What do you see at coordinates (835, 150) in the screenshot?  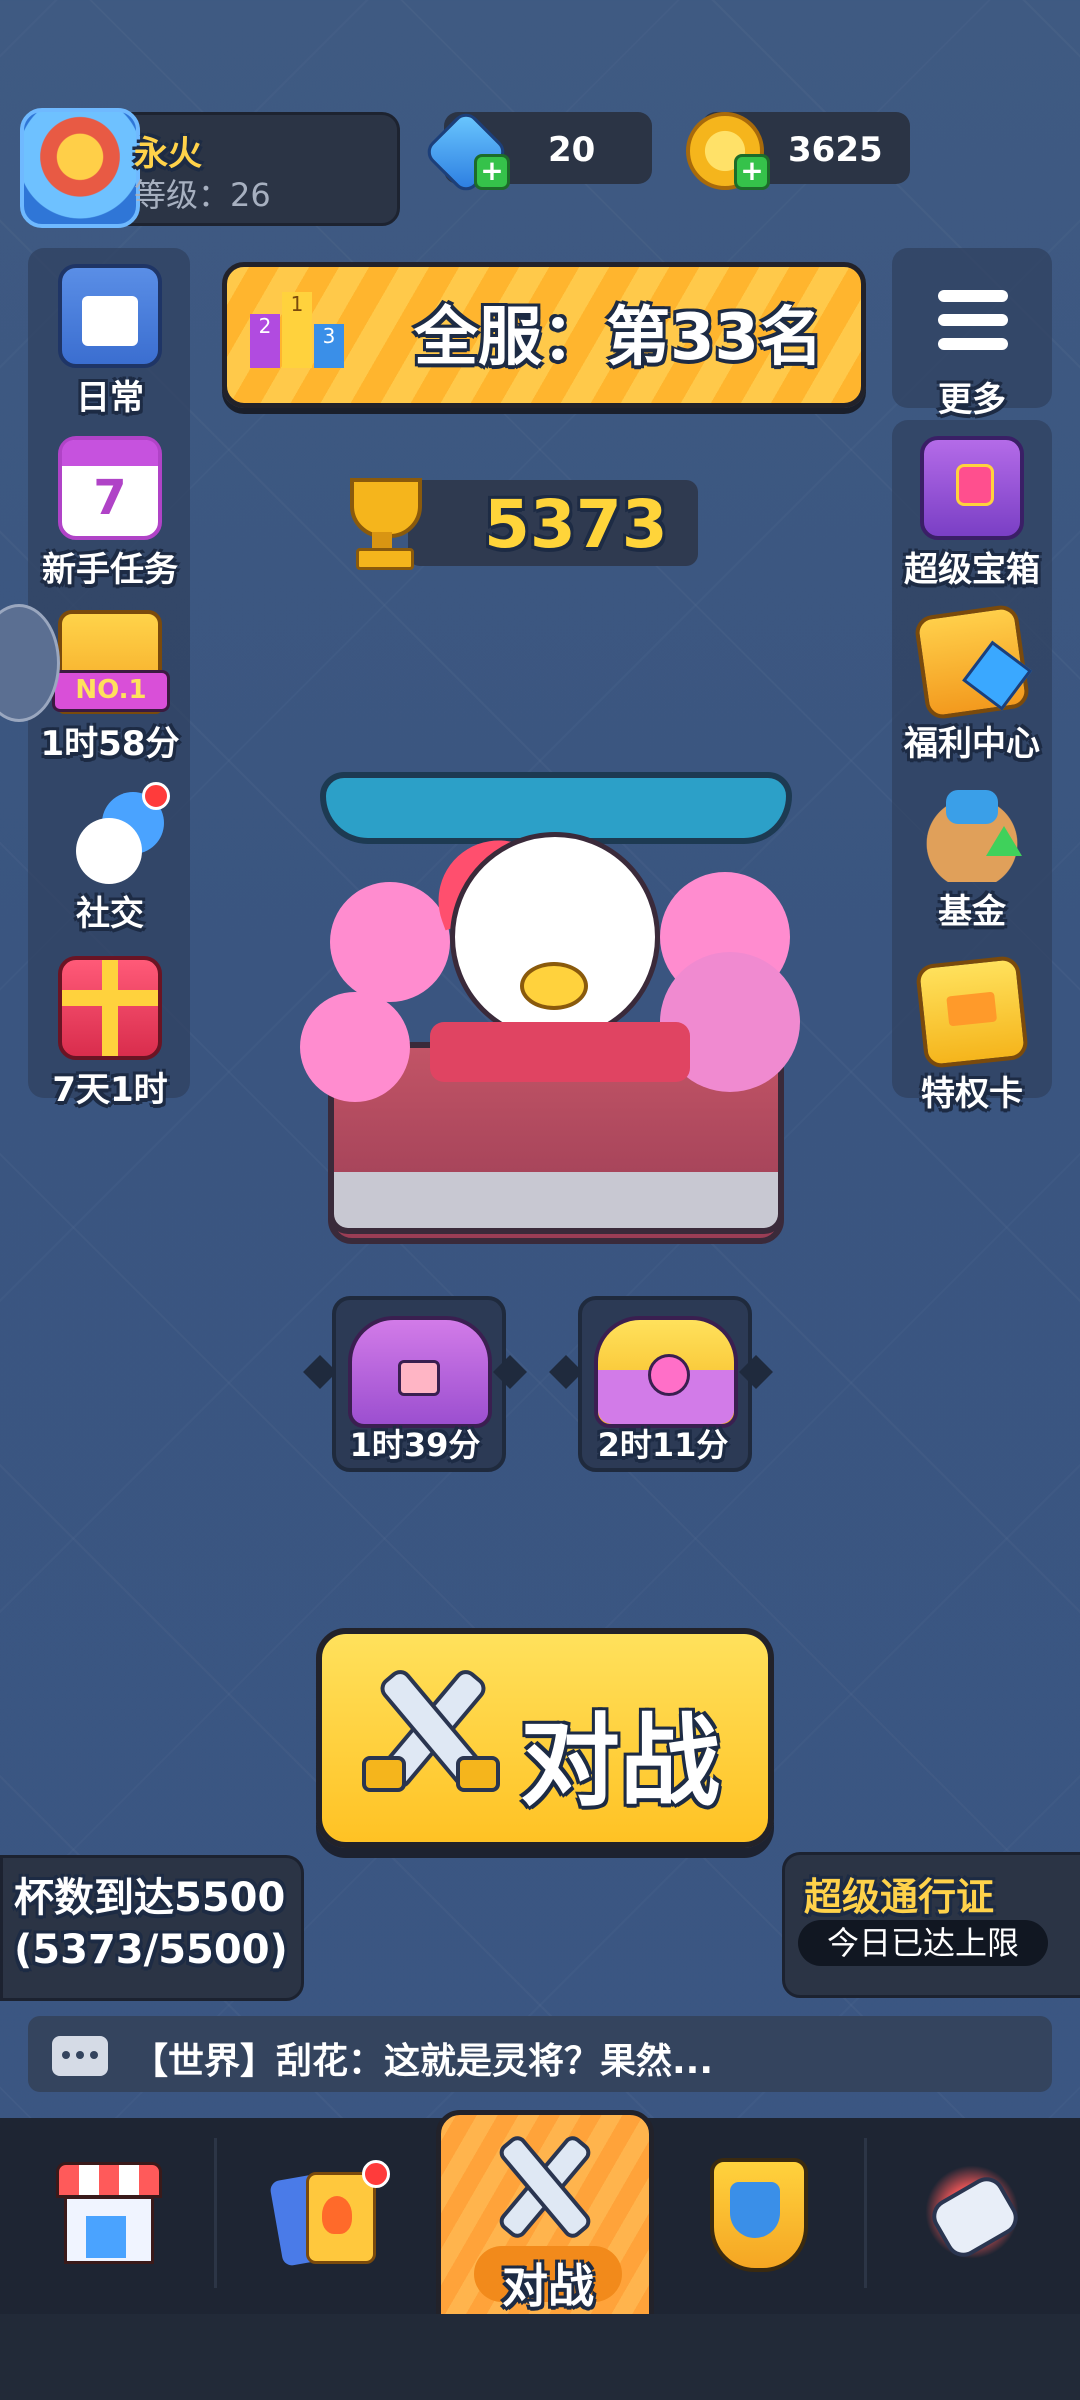 I see `gold-amount: 3625` at bounding box center [835, 150].